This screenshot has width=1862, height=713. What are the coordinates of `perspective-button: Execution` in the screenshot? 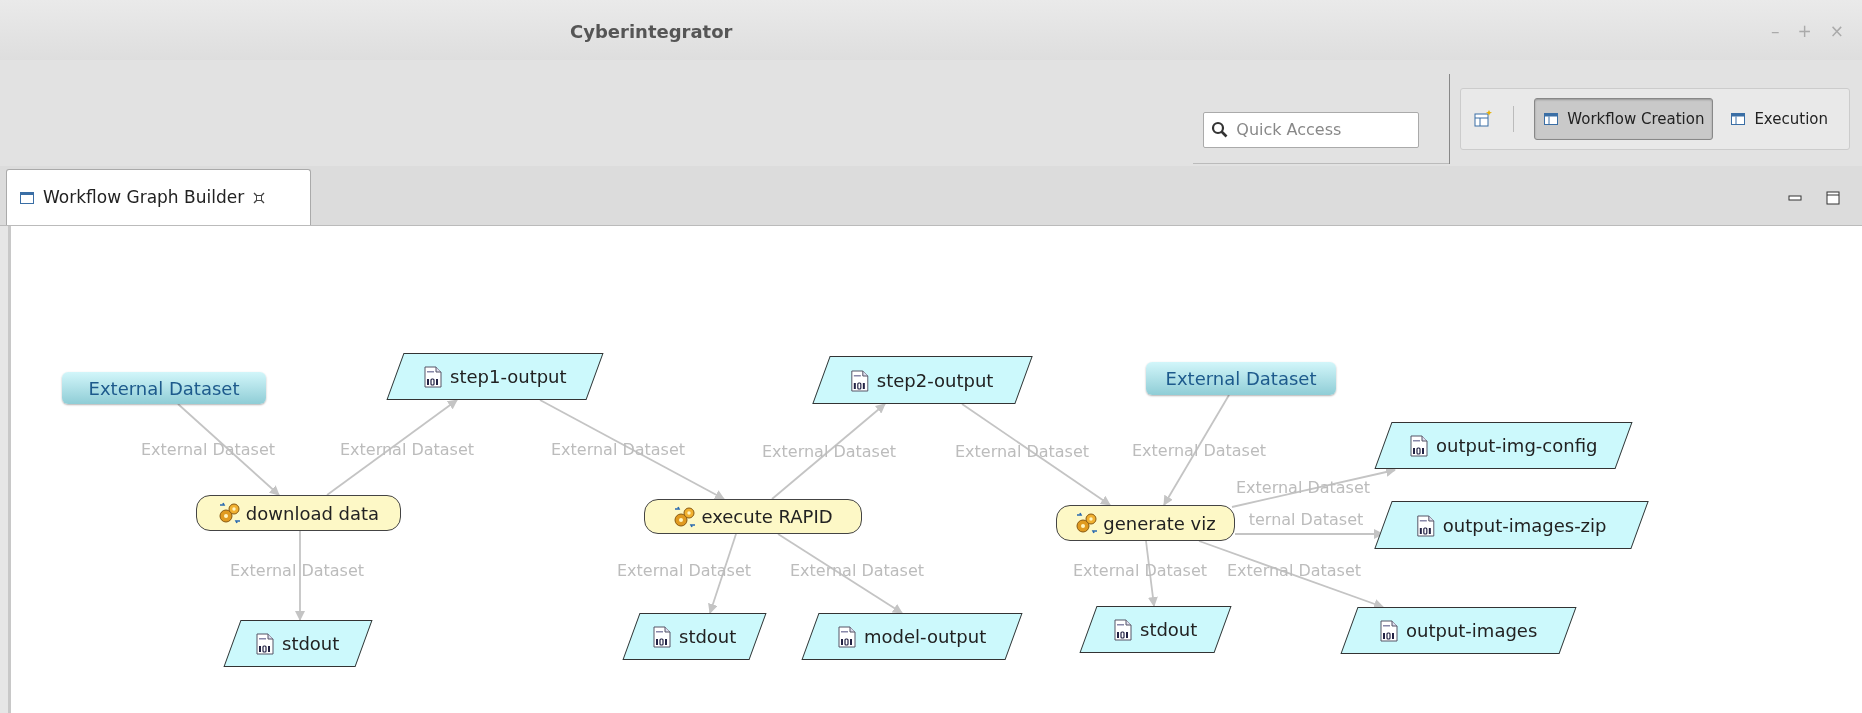 It's located at (1779, 119).